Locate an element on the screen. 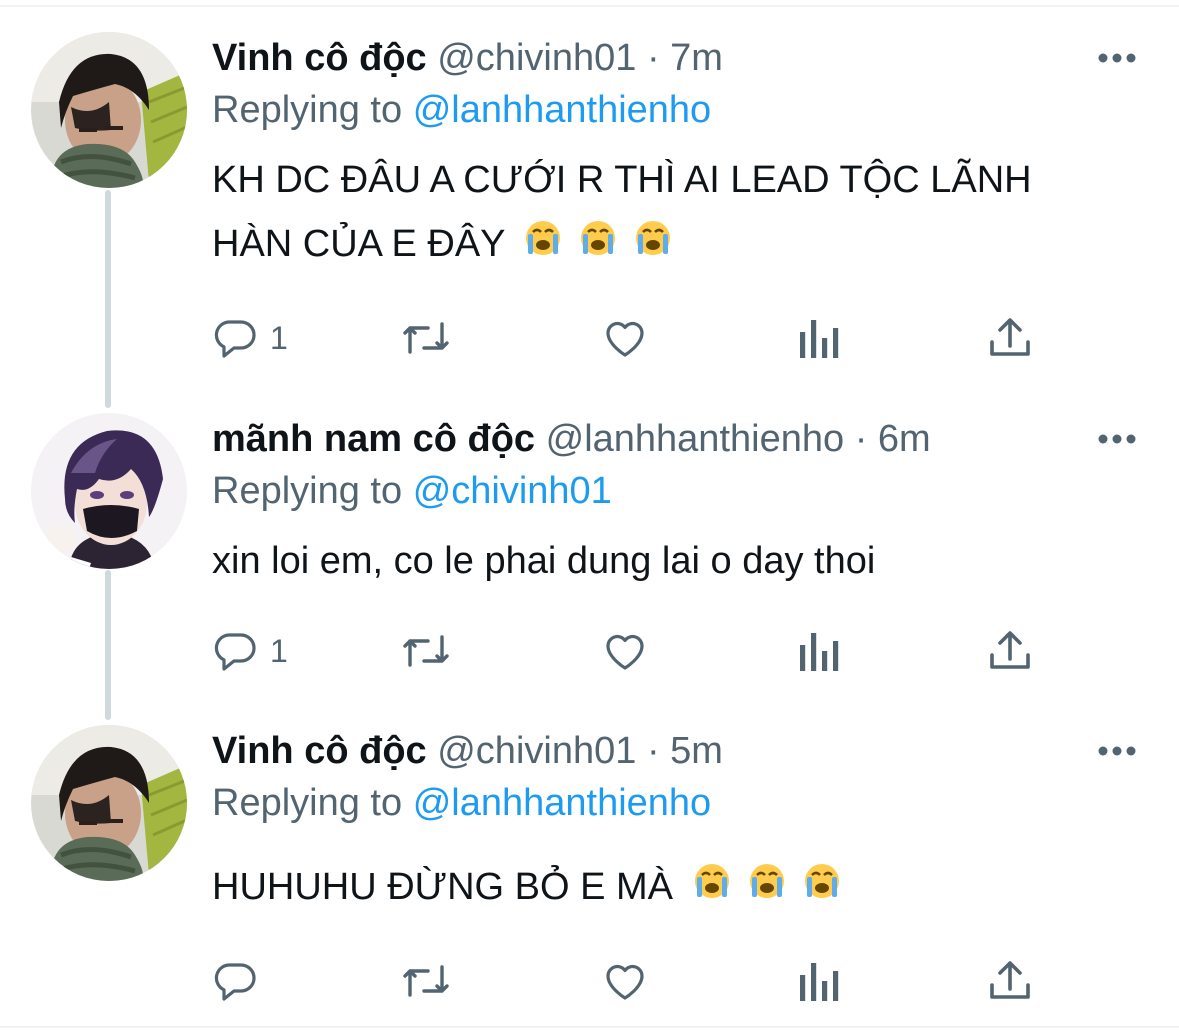  tweet-header: mãnh nam cô độc @lanhhanthienho · 6m is located at coordinates (571, 439).